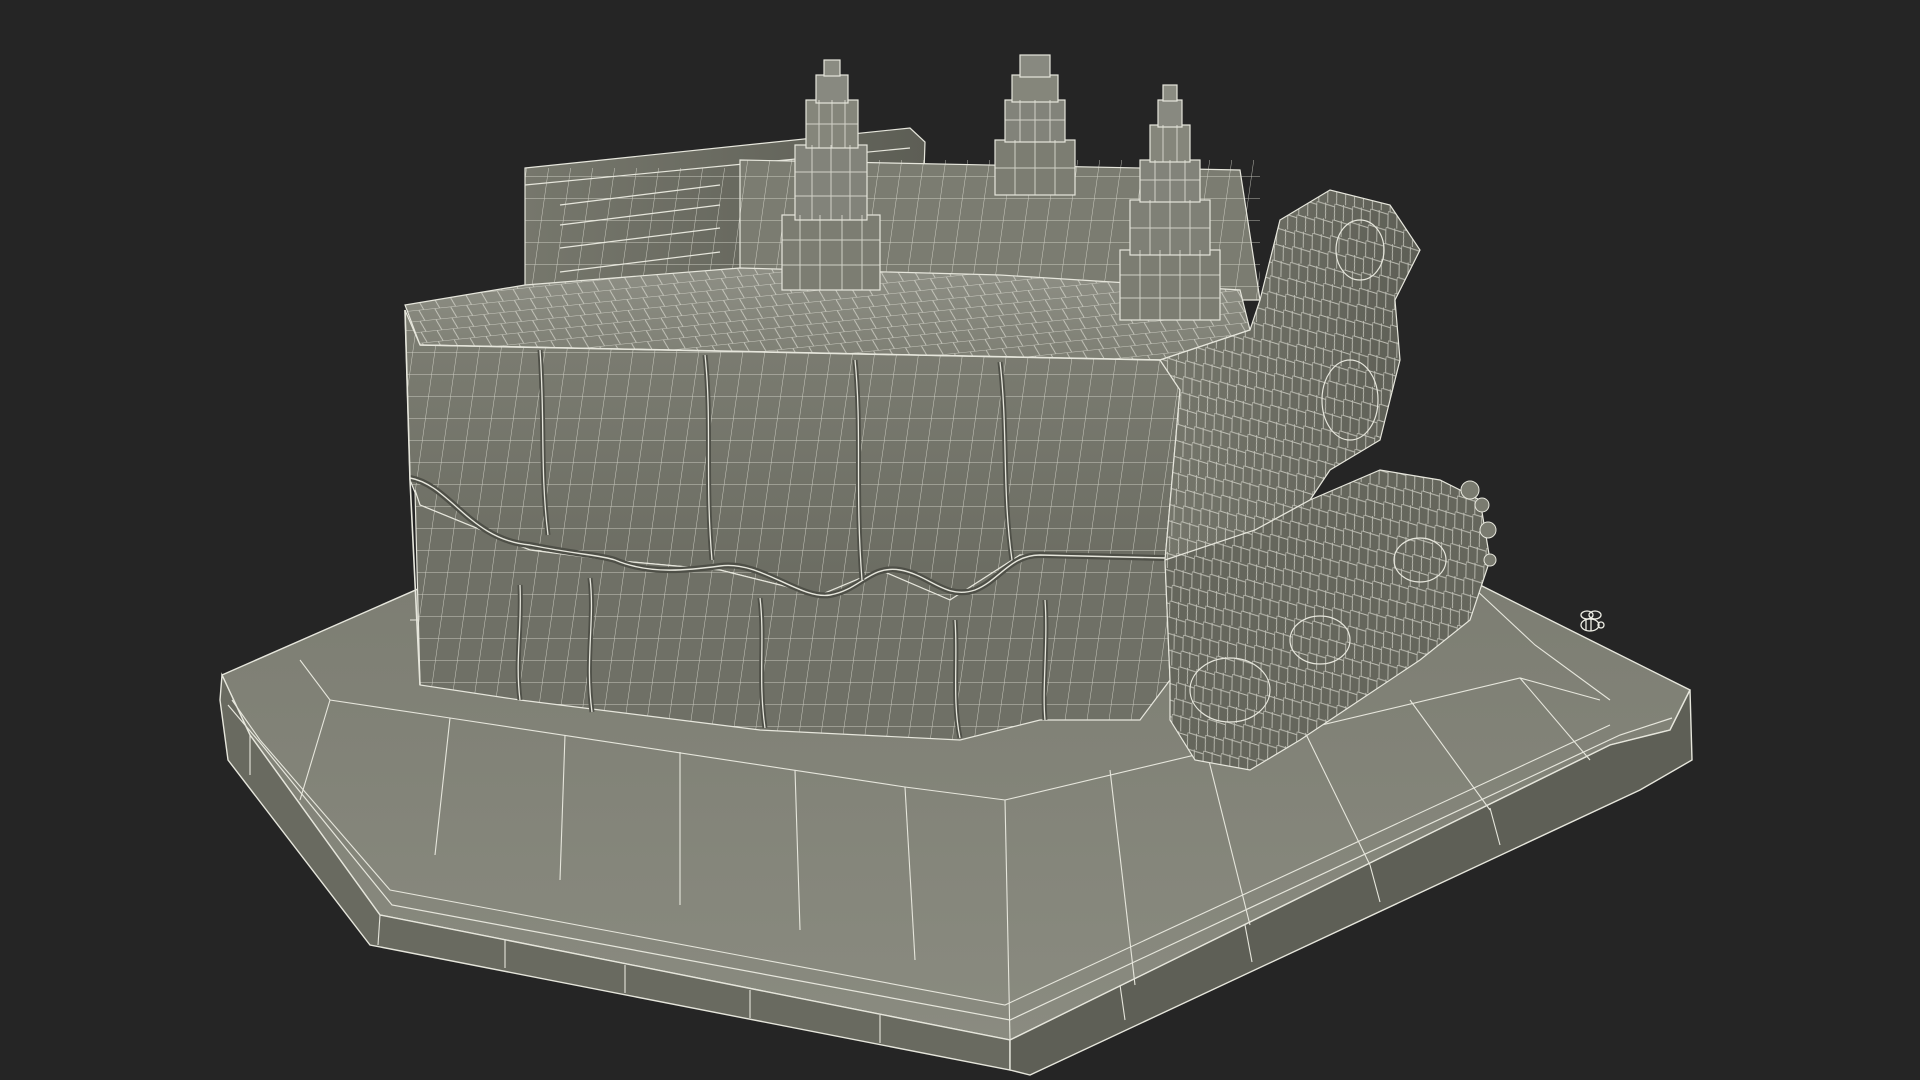 Image resolution: width=1920 pixels, height=1080 pixels. What do you see at coordinates (1035, 125) in the screenshot?
I see `spire-middle` at bounding box center [1035, 125].